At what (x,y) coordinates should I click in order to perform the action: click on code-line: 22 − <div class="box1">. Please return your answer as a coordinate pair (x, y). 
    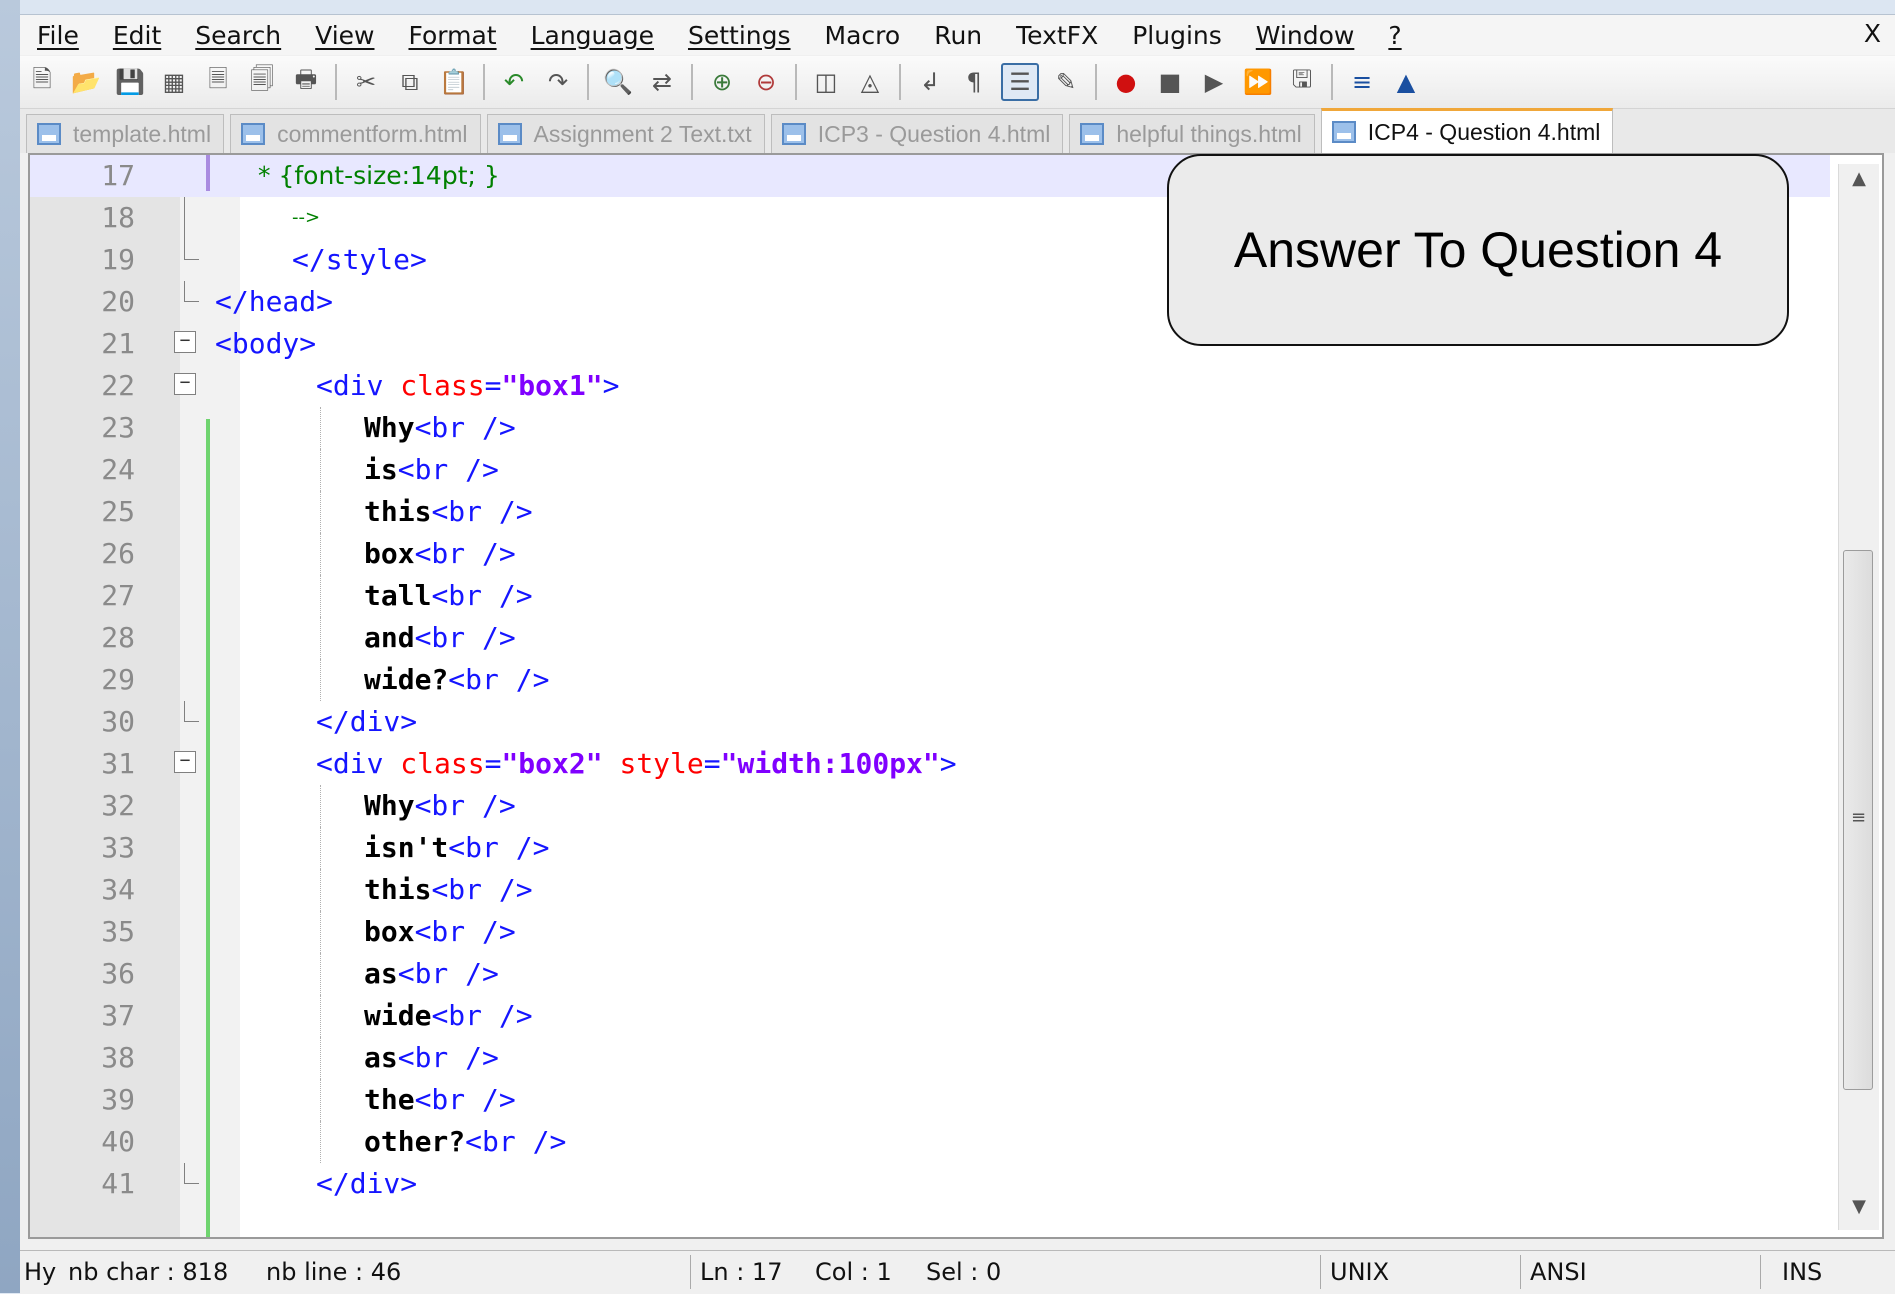
    Looking at the image, I should click on (930, 386).